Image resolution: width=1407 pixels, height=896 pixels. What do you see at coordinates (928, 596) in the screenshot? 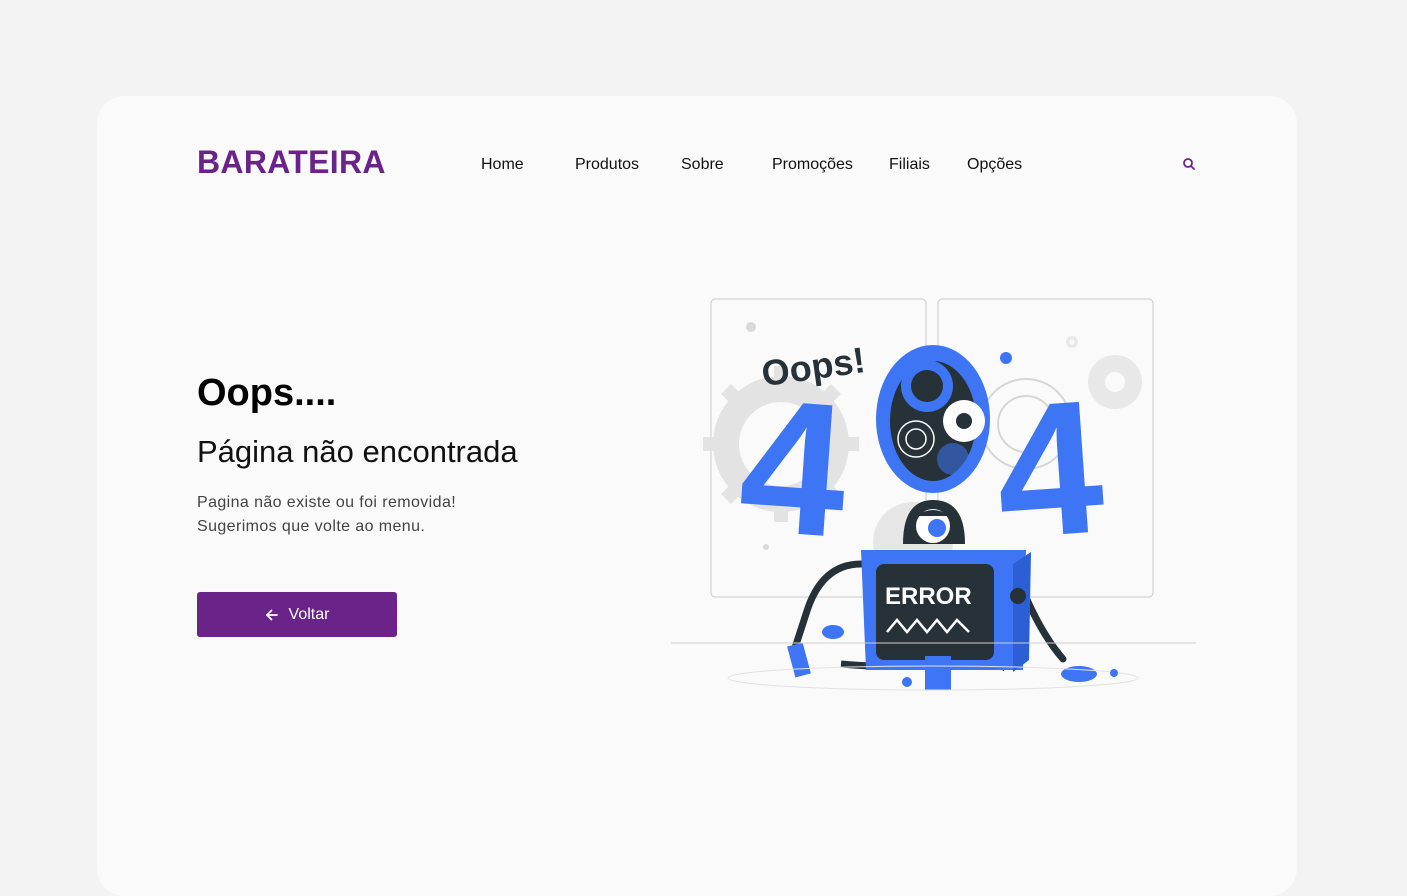
I see `error-label: ERROR` at bounding box center [928, 596].